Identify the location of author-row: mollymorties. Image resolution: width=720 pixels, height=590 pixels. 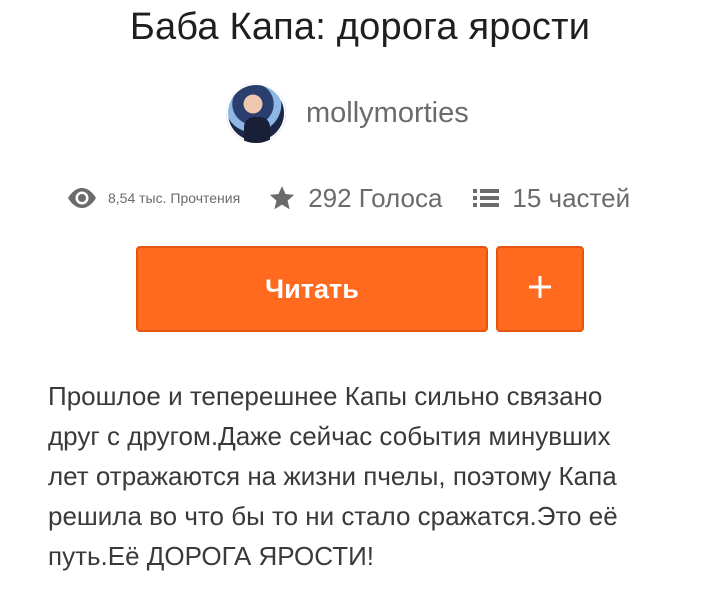
(347, 113).